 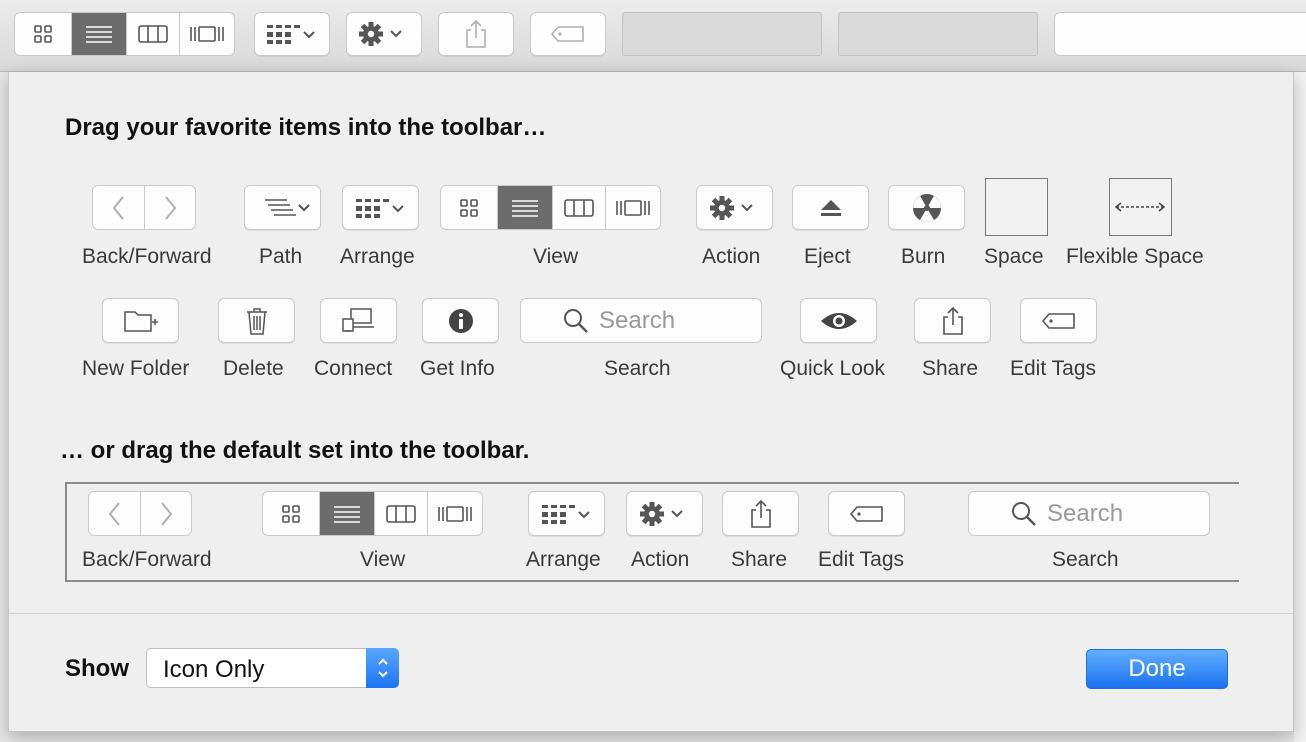 I want to click on get-info-label: Get Info, so click(x=457, y=368).